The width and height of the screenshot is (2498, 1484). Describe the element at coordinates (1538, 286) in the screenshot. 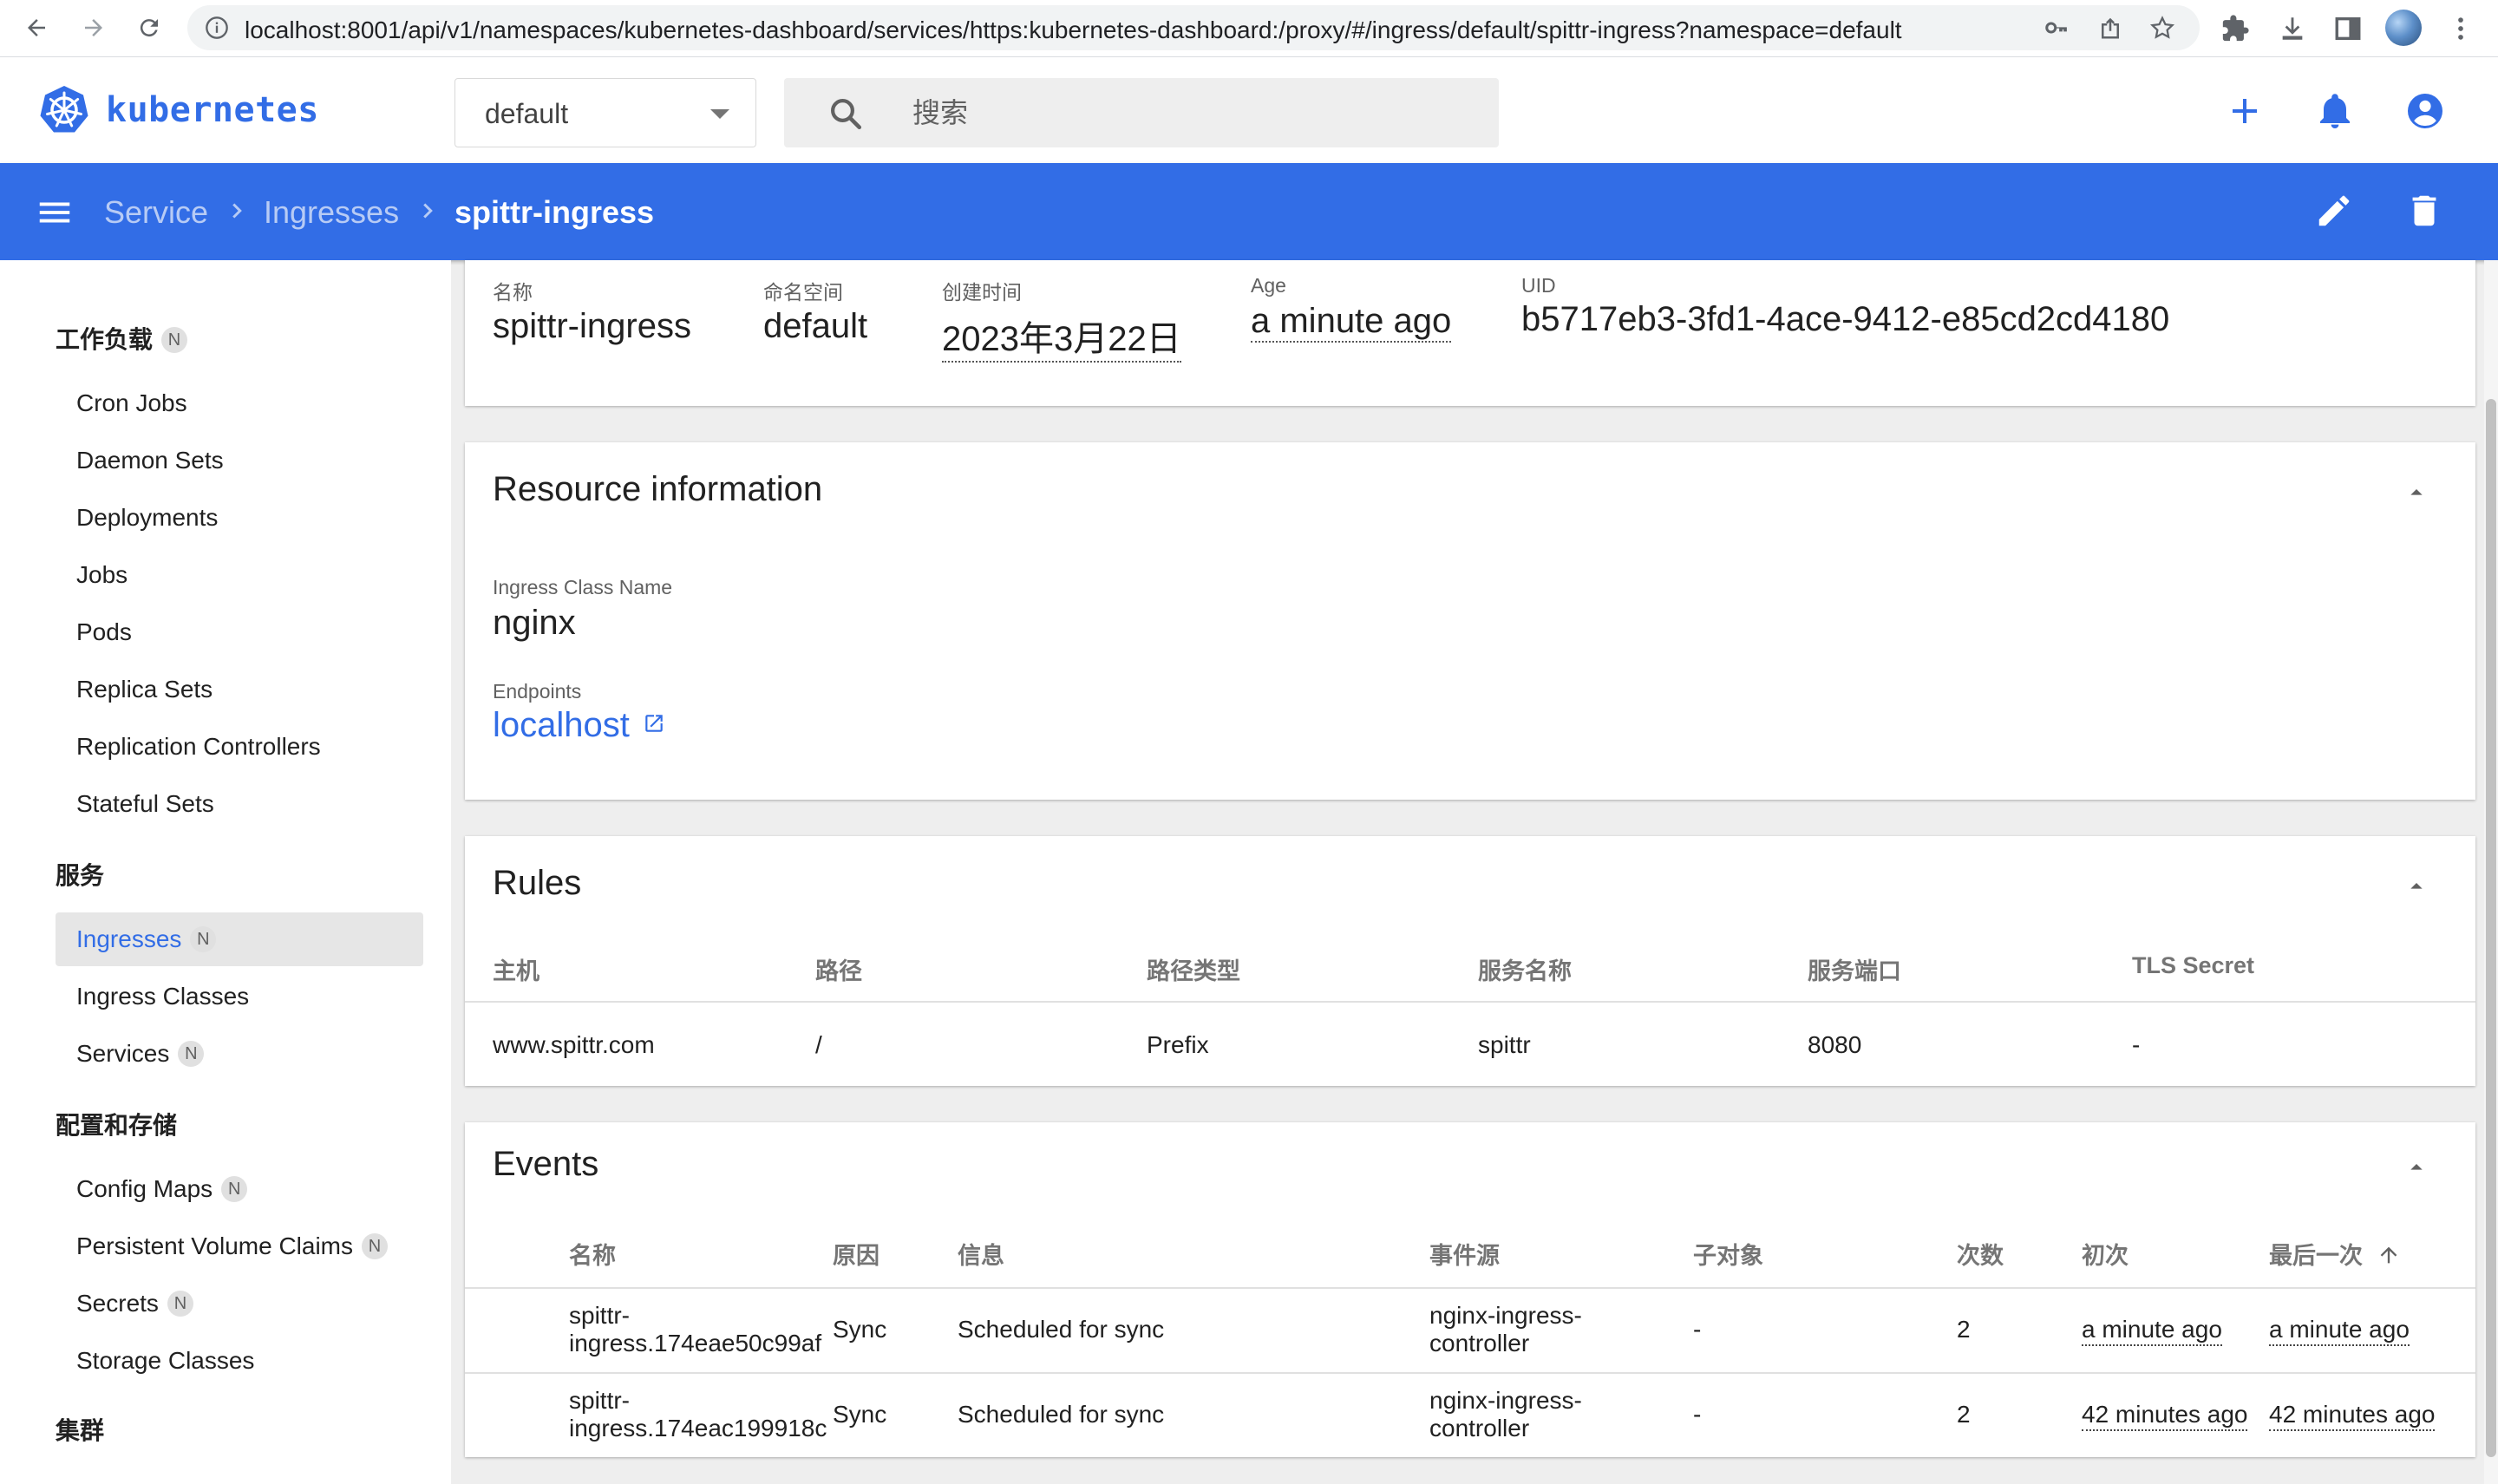

I see `uid-label: UID` at that location.